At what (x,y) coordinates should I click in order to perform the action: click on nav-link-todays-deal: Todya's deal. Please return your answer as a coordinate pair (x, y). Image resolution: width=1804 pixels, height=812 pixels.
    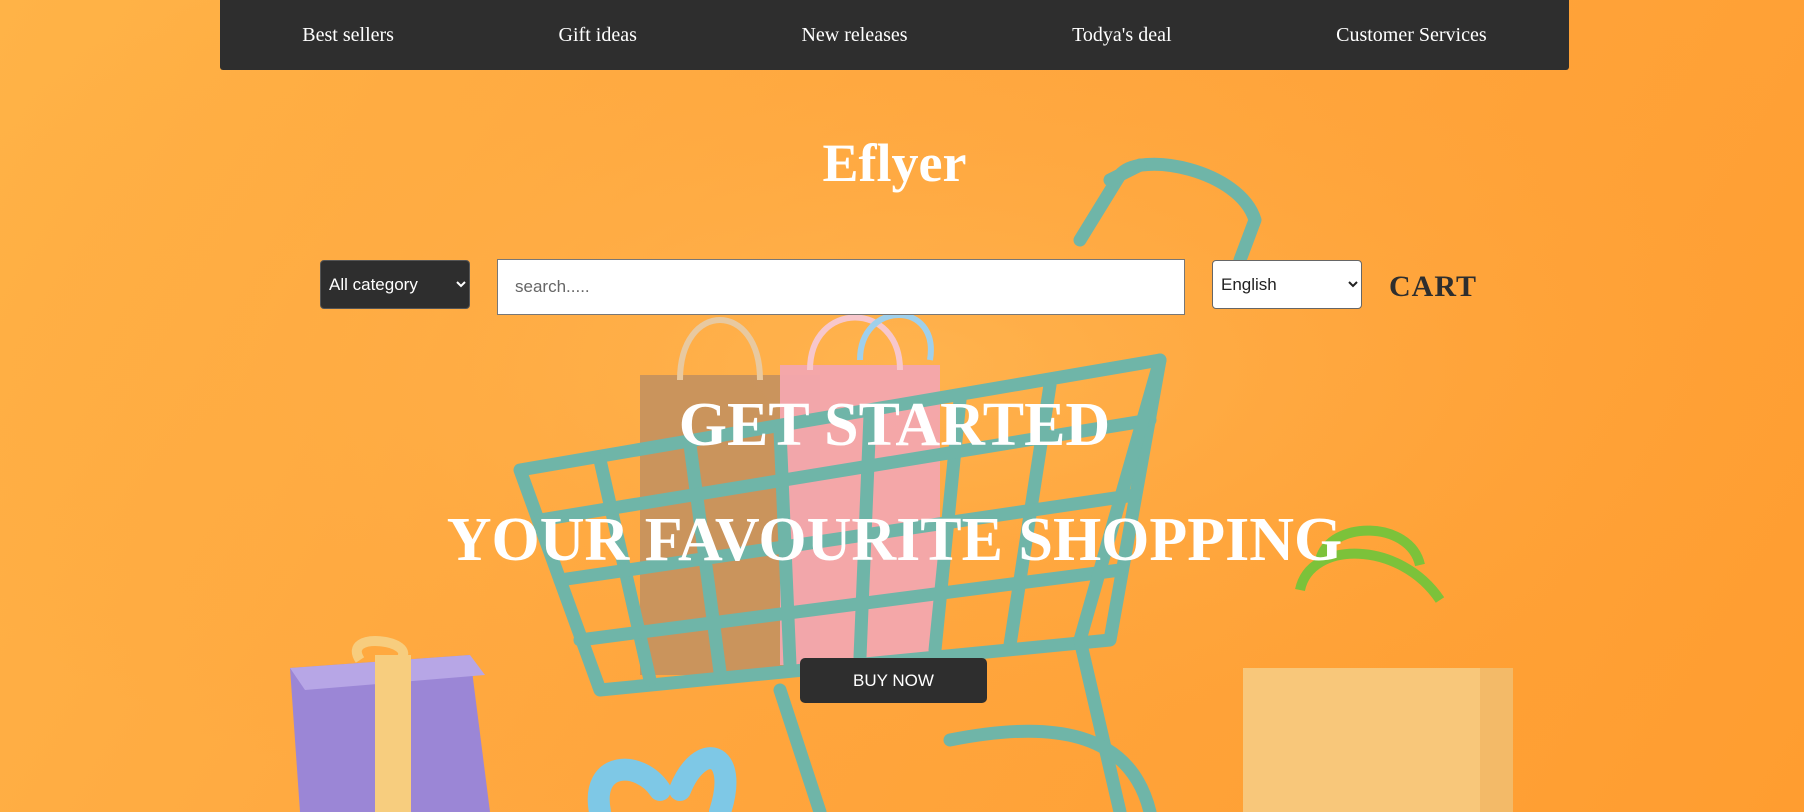
    Looking at the image, I should click on (1121, 35).